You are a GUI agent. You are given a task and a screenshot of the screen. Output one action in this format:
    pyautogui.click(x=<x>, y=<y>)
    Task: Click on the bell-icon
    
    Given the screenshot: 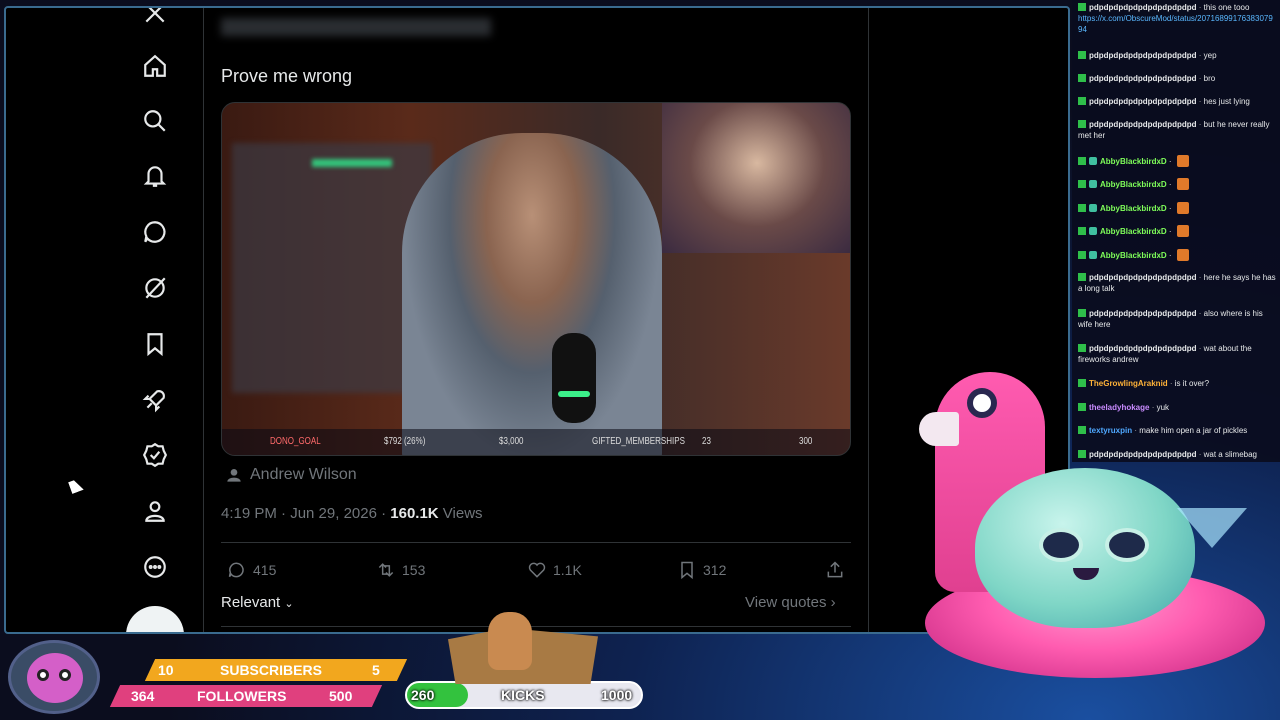 What is the action you would take?
    pyautogui.click(x=155, y=176)
    